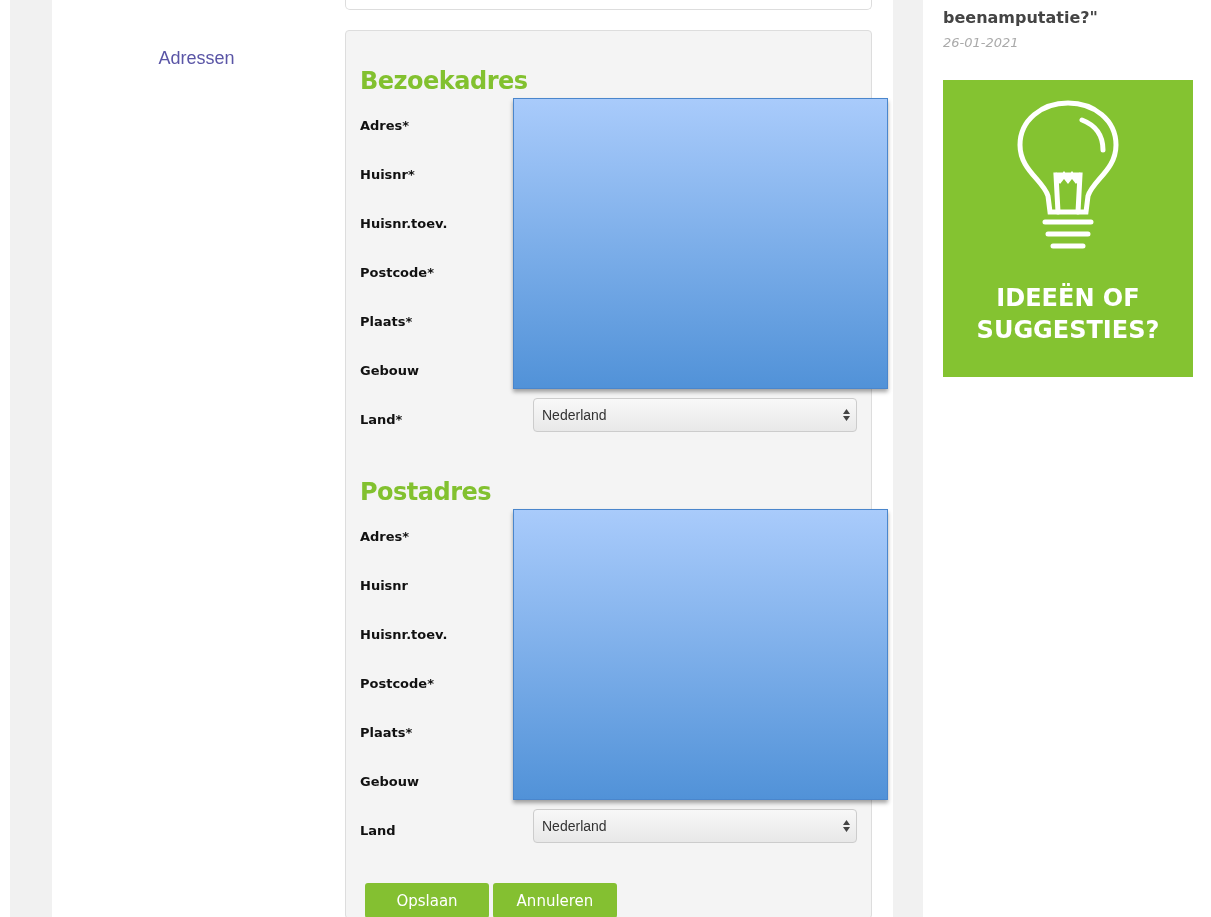  What do you see at coordinates (388, 174) in the screenshot?
I see `field-label: Huisnr*` at bounding box center [388, 174].